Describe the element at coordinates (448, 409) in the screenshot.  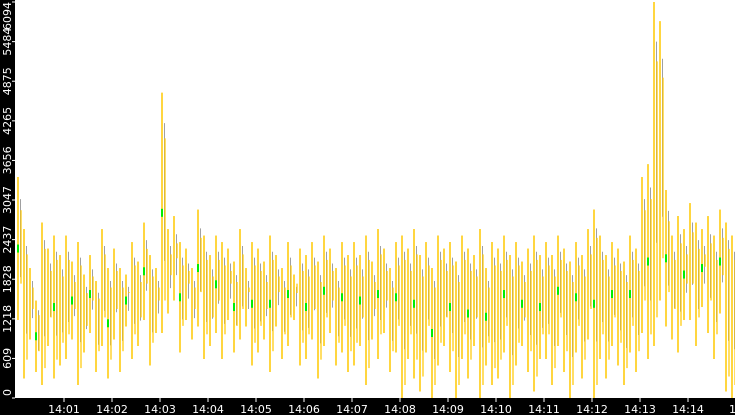
I see `x-tick-label: 14:09` at that location.